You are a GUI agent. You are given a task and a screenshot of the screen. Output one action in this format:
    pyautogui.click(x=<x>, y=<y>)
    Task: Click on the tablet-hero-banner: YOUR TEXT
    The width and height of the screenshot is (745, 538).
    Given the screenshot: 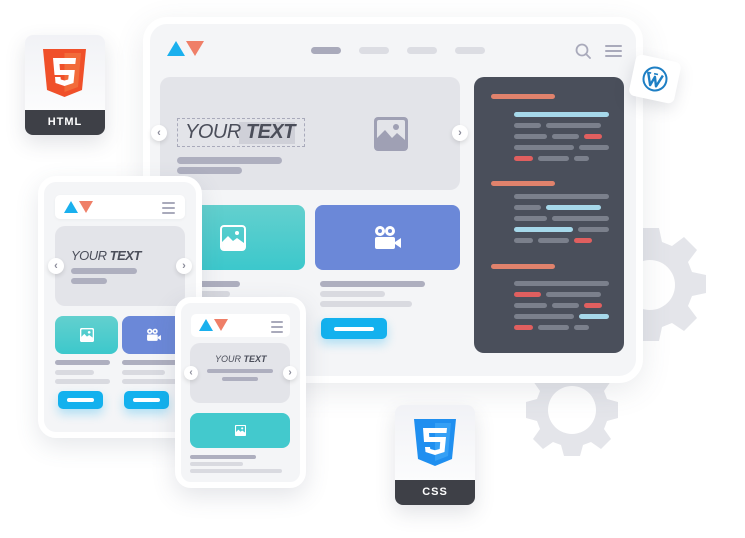 What is the action you would take?
    pyautogui.click(x=120, y=266)
    